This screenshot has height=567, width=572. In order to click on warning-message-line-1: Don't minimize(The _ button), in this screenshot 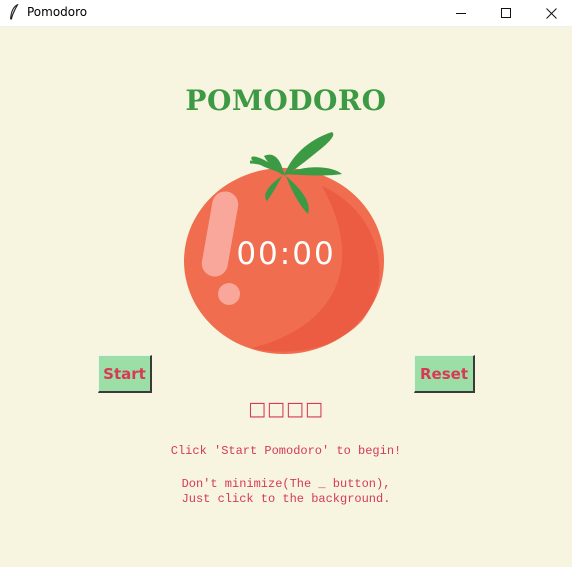, I will do `click(286, 484)`.